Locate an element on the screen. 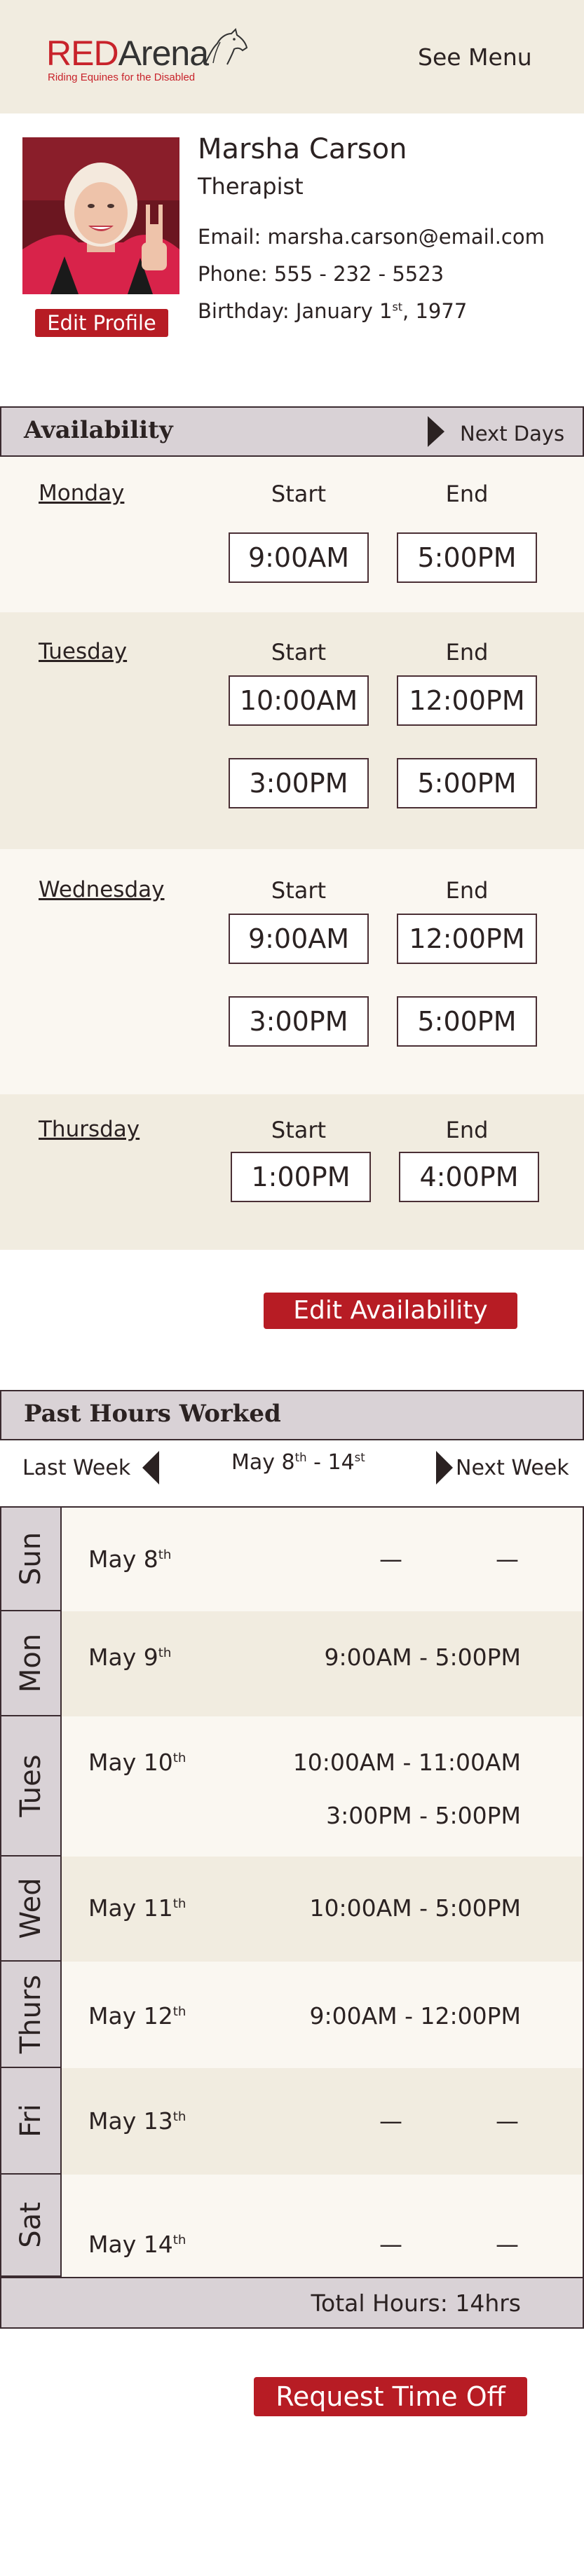 Image resolution: width=584 pixels, height=2576 pixels. hours-range: 10:00AM - 5:00PM is located at coordinates (415, 1908).